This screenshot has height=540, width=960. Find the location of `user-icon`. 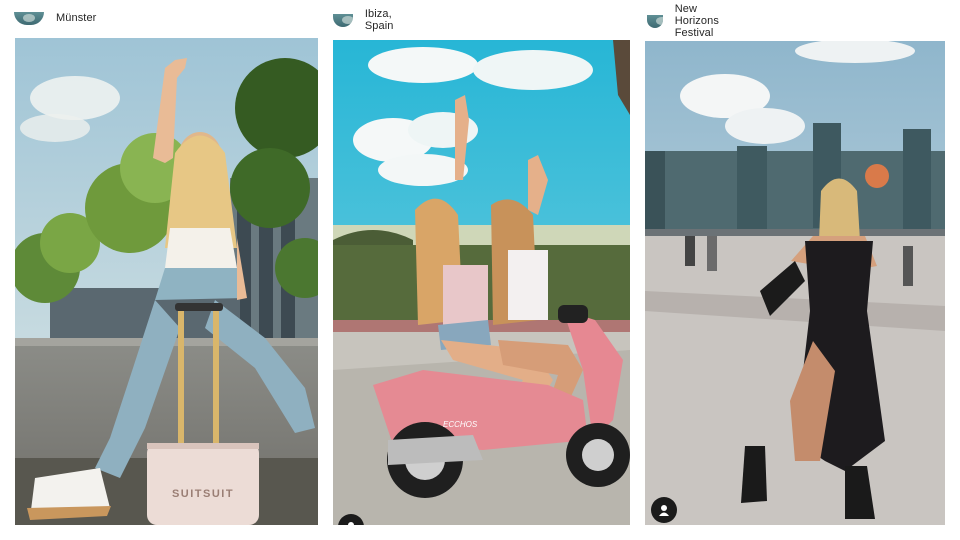

user-icon is located at coordinates (664, 510).